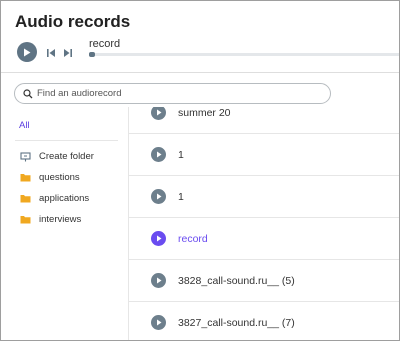 The width and height of the screenshot is (400, 341). I want to click on filter-all: All, so click(24, 125).